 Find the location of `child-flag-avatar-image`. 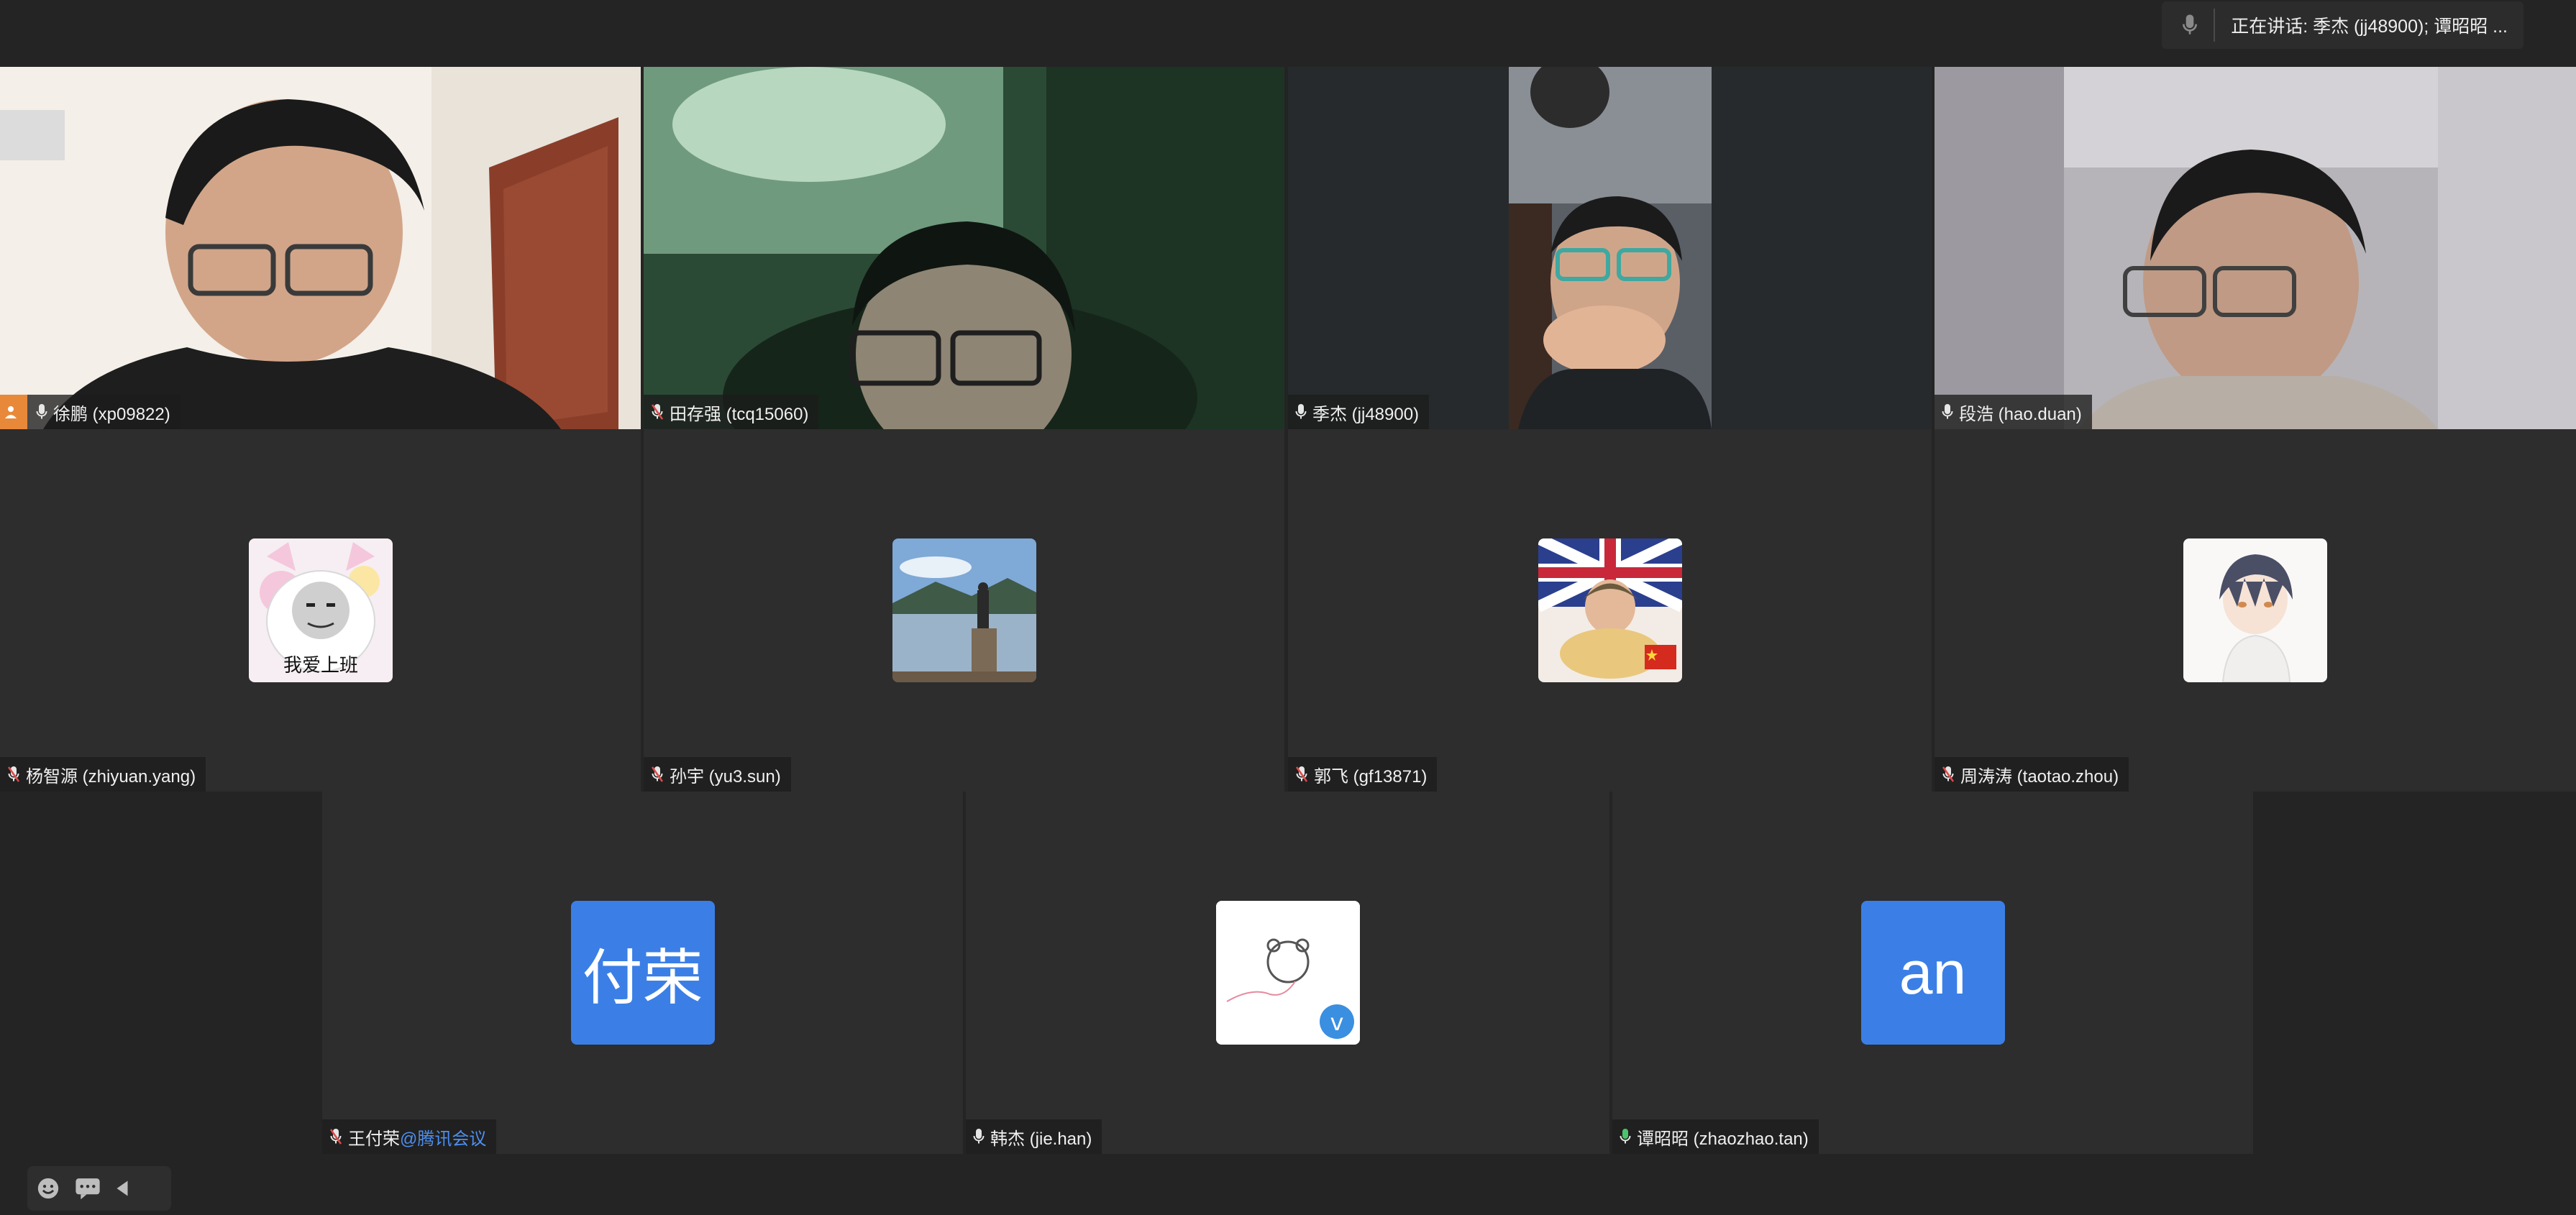

child-flag-avatar-image is located at coordinates (1610, 610).